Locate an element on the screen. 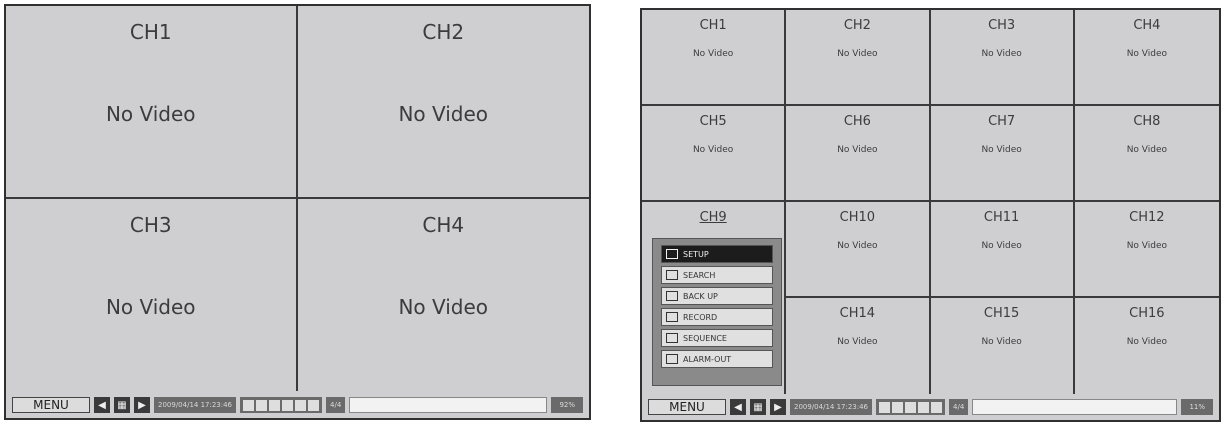 The height and width of the screenshot is (422, 1225). hdd-usage-percent: 92% is located at coordinates (567, 405).